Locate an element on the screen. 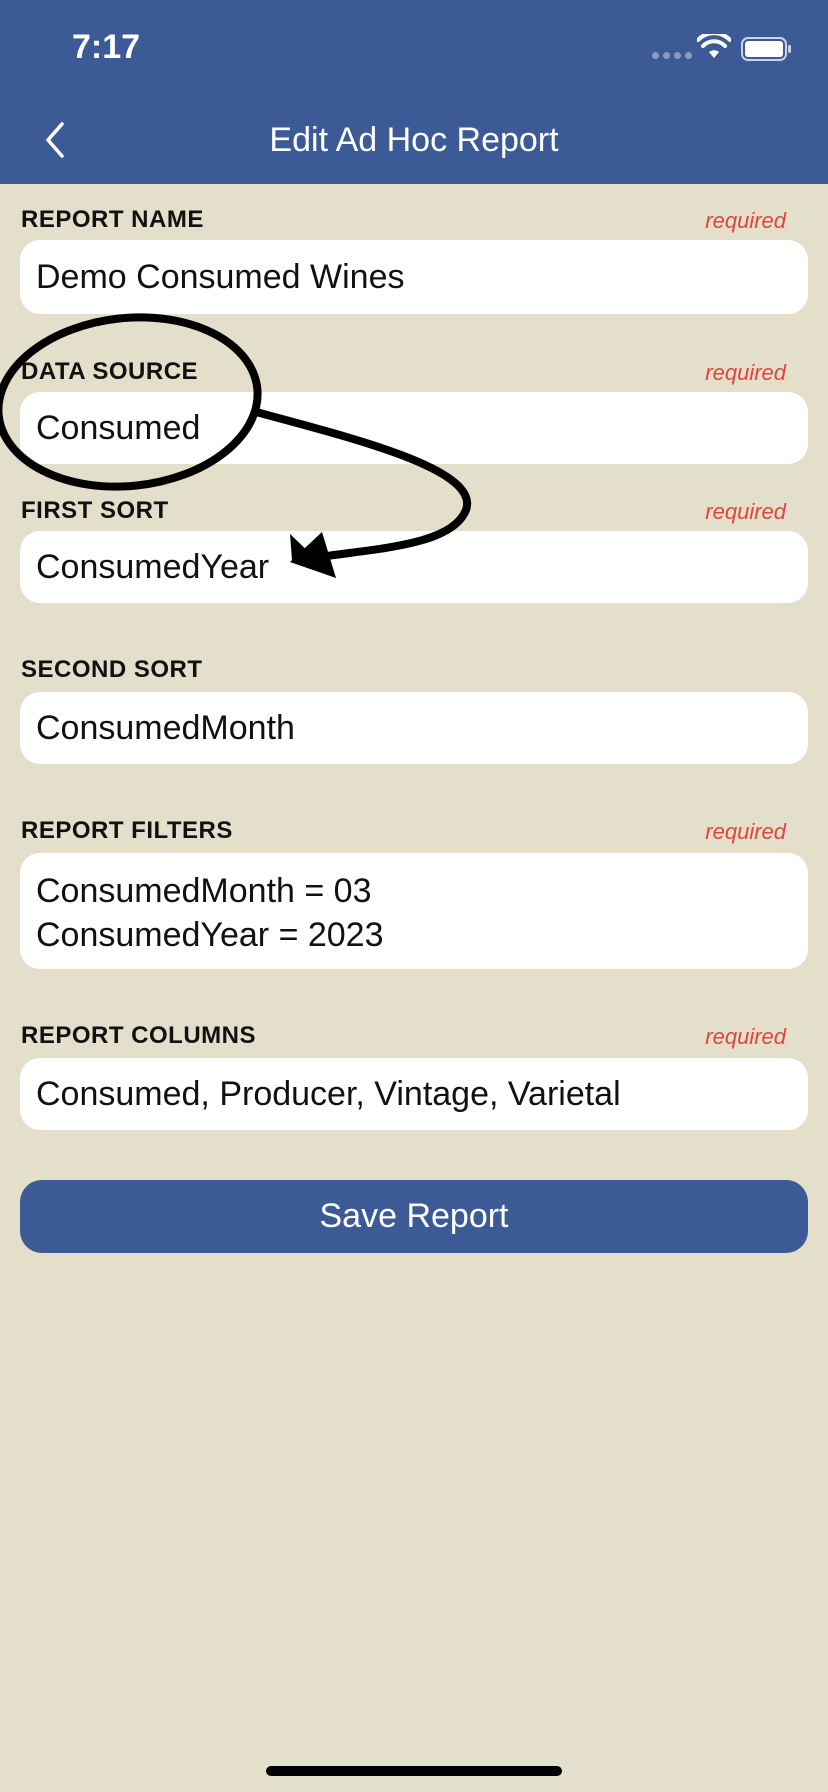  status-time: 7:17 is located at coordinates (106, 47).